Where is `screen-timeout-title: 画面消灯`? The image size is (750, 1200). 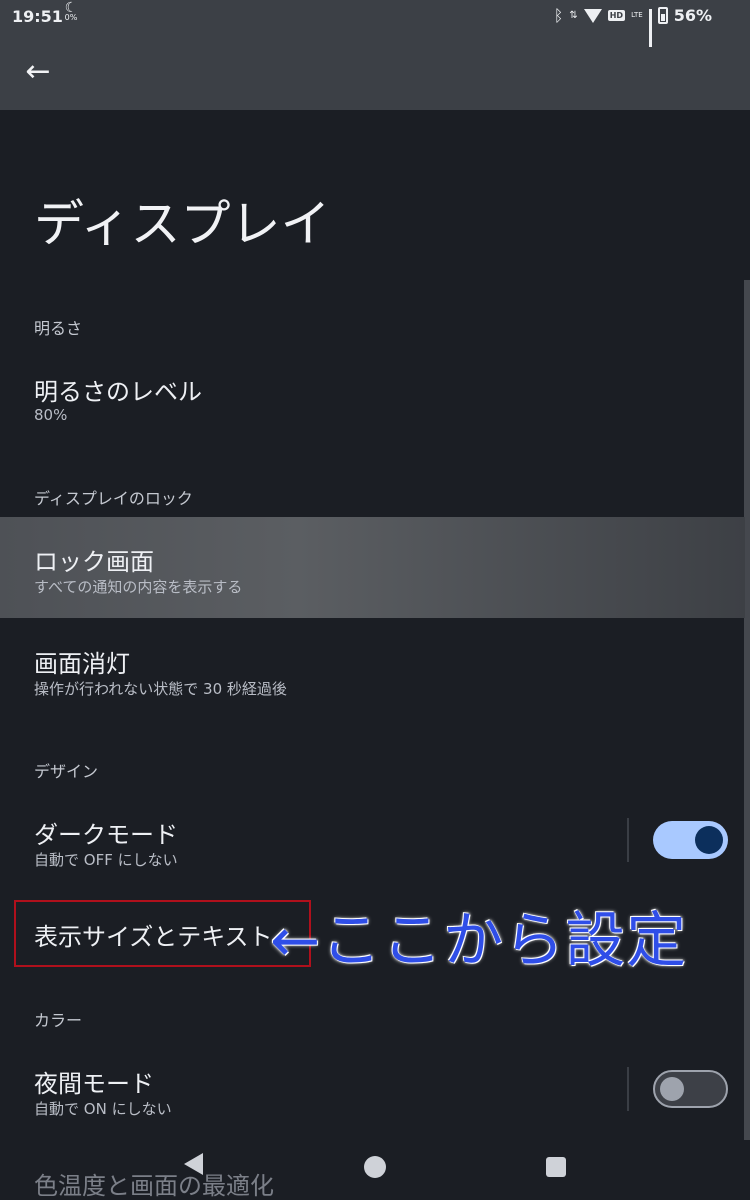
screen-timeout-title: 画面消灯 is located at coordinates (82, 664).